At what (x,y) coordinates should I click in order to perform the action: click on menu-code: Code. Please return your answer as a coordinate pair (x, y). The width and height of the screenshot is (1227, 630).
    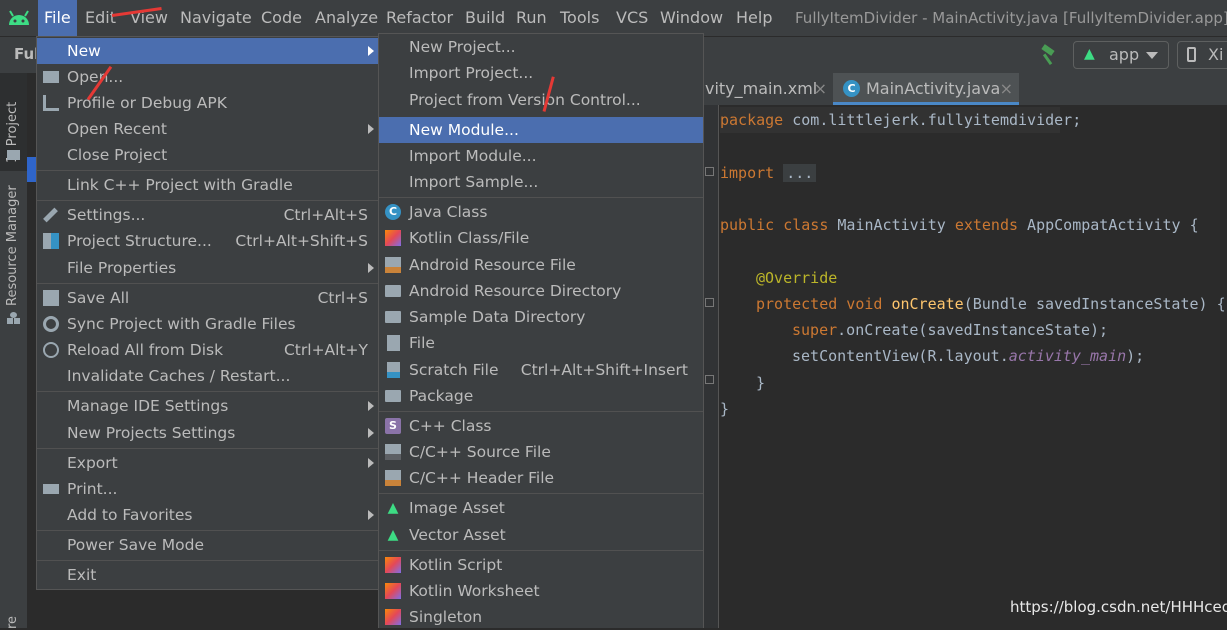
    Looking at the image, I should click on (281, 18).